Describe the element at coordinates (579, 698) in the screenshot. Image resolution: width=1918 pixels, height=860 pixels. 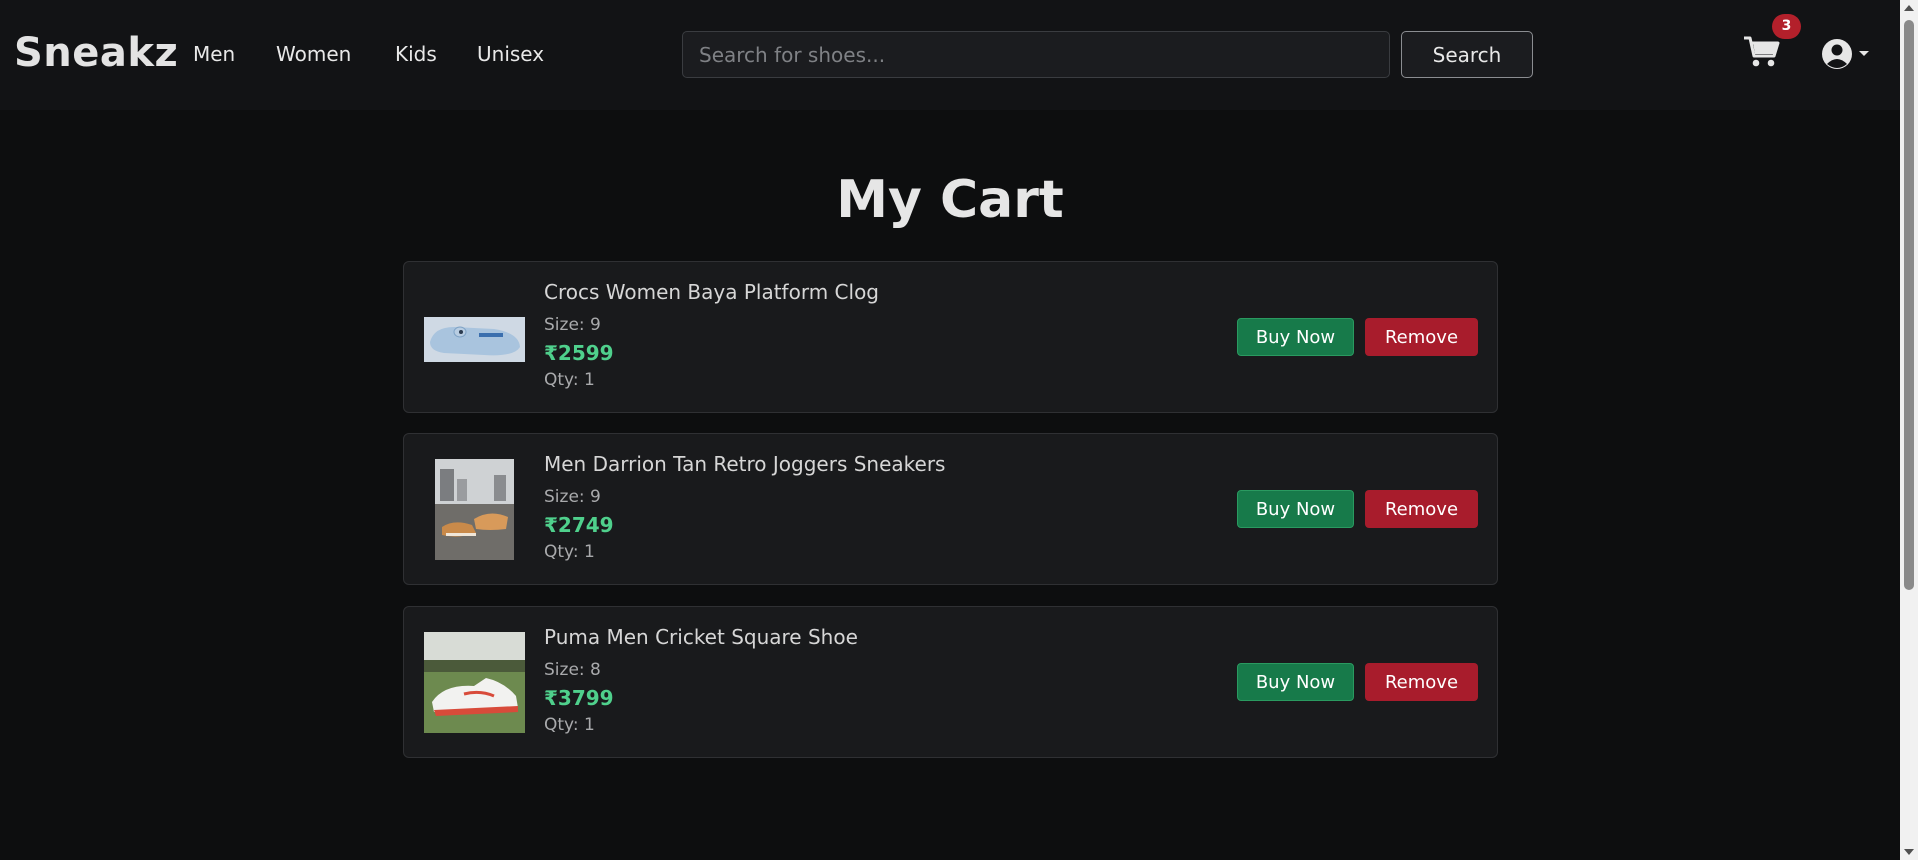
I see `item-price: ₹3799` at that location.